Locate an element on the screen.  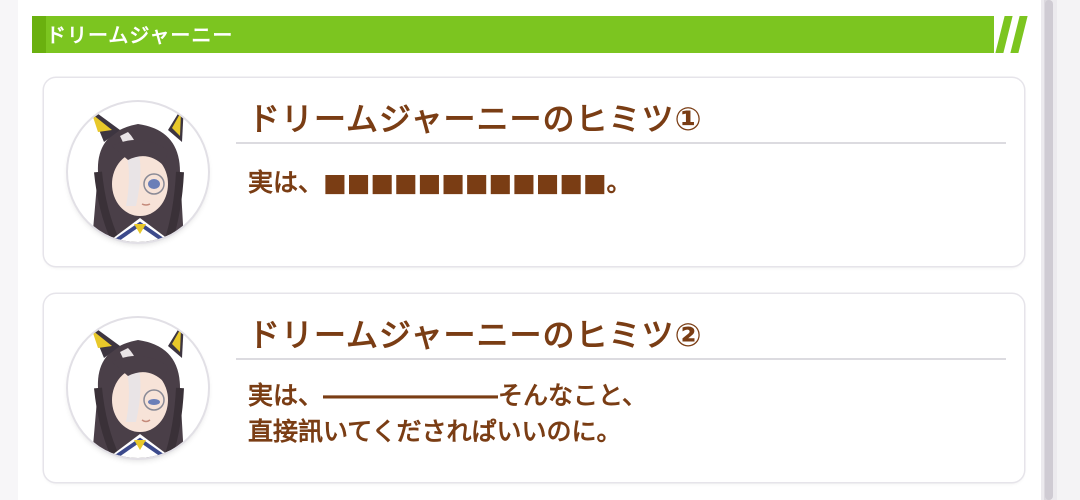
section-title: ドリームジャーニー is located at coordinates (140, 35).